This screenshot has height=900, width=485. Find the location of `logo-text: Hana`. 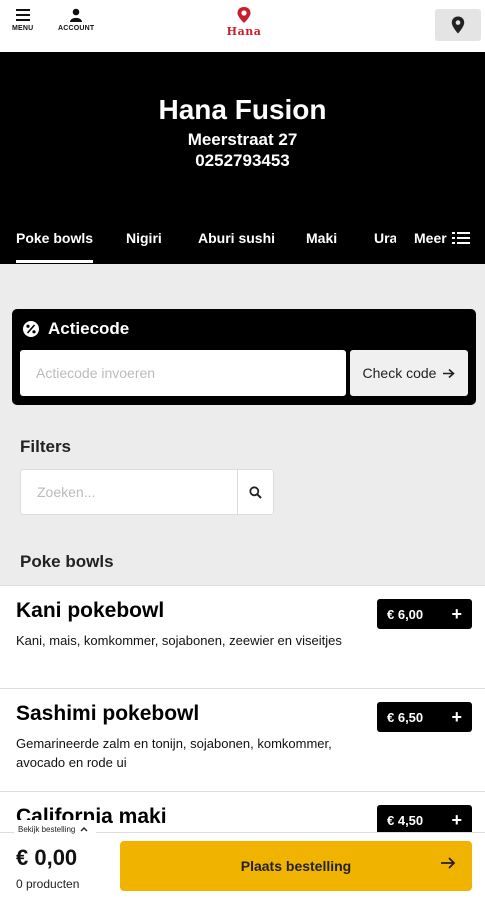

logo-text: Hana is located at coordinates (244, 31).